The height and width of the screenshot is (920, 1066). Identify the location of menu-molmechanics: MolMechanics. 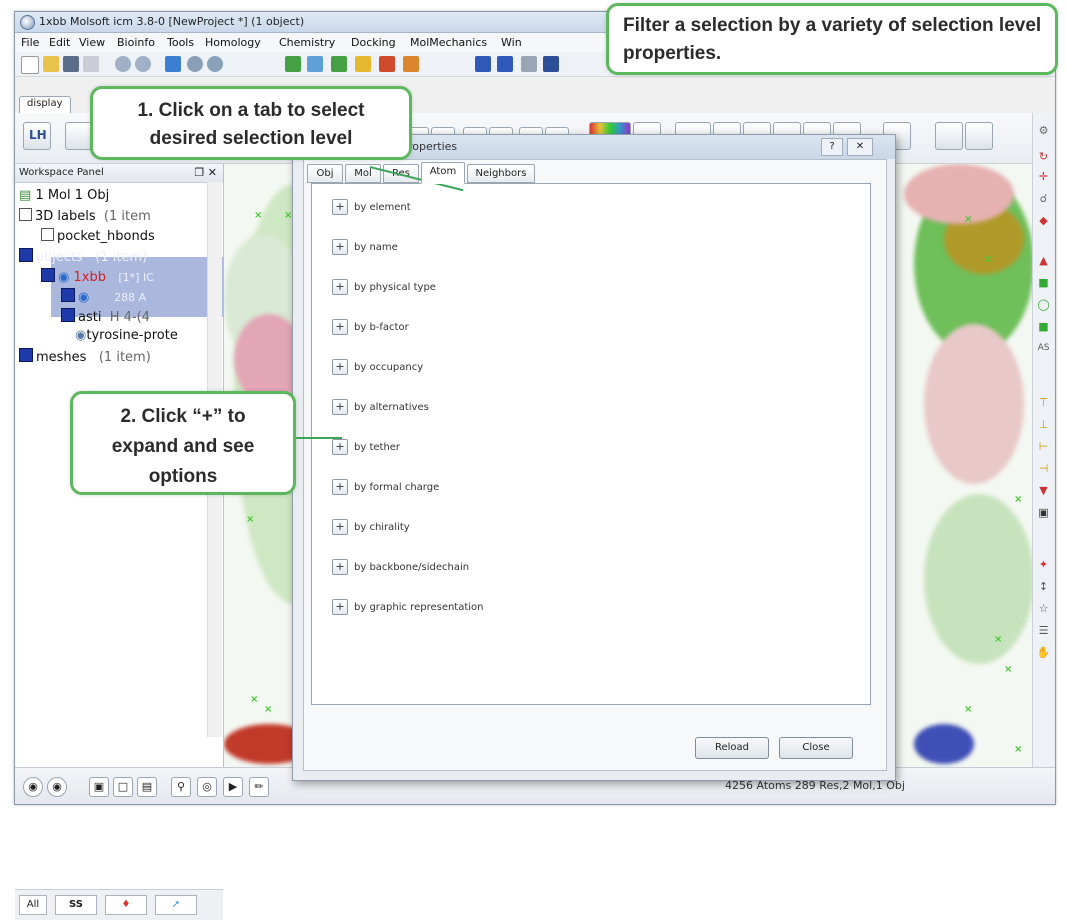
(448, 42).